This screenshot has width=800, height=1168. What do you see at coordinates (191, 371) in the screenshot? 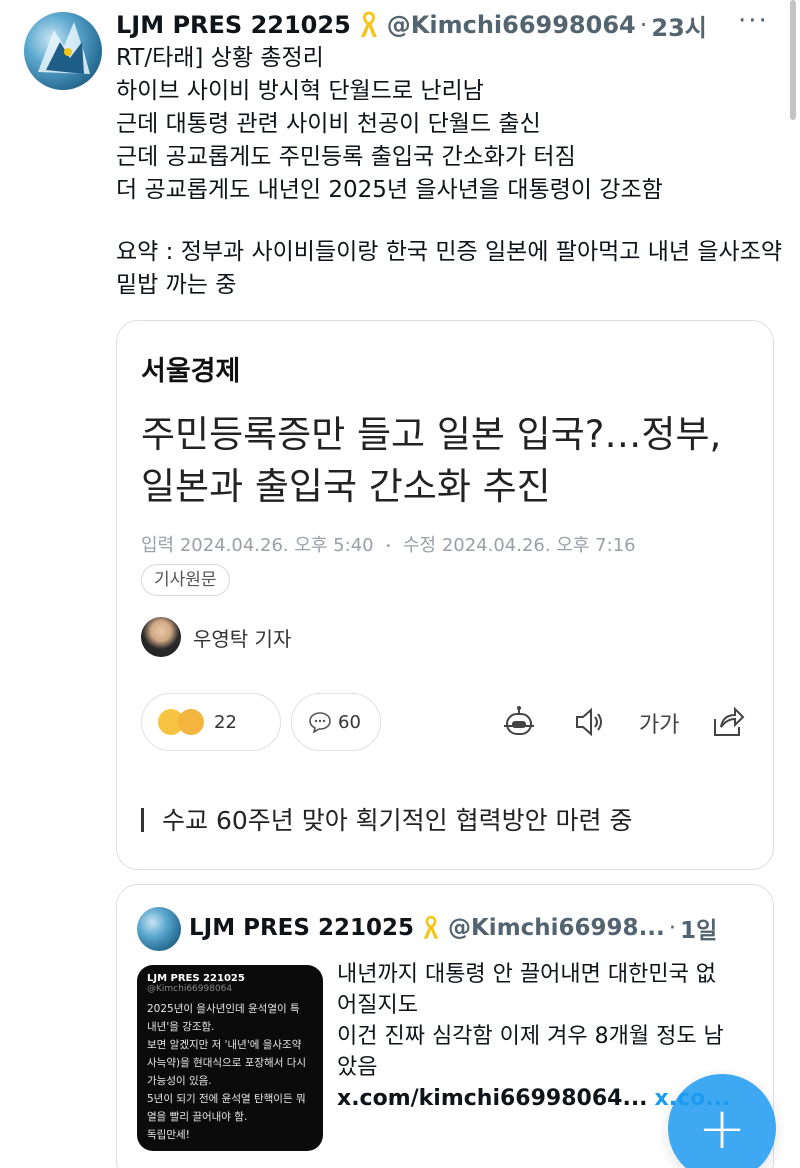
I see `press-name: 서울경제` at bounding box center [191, 371].